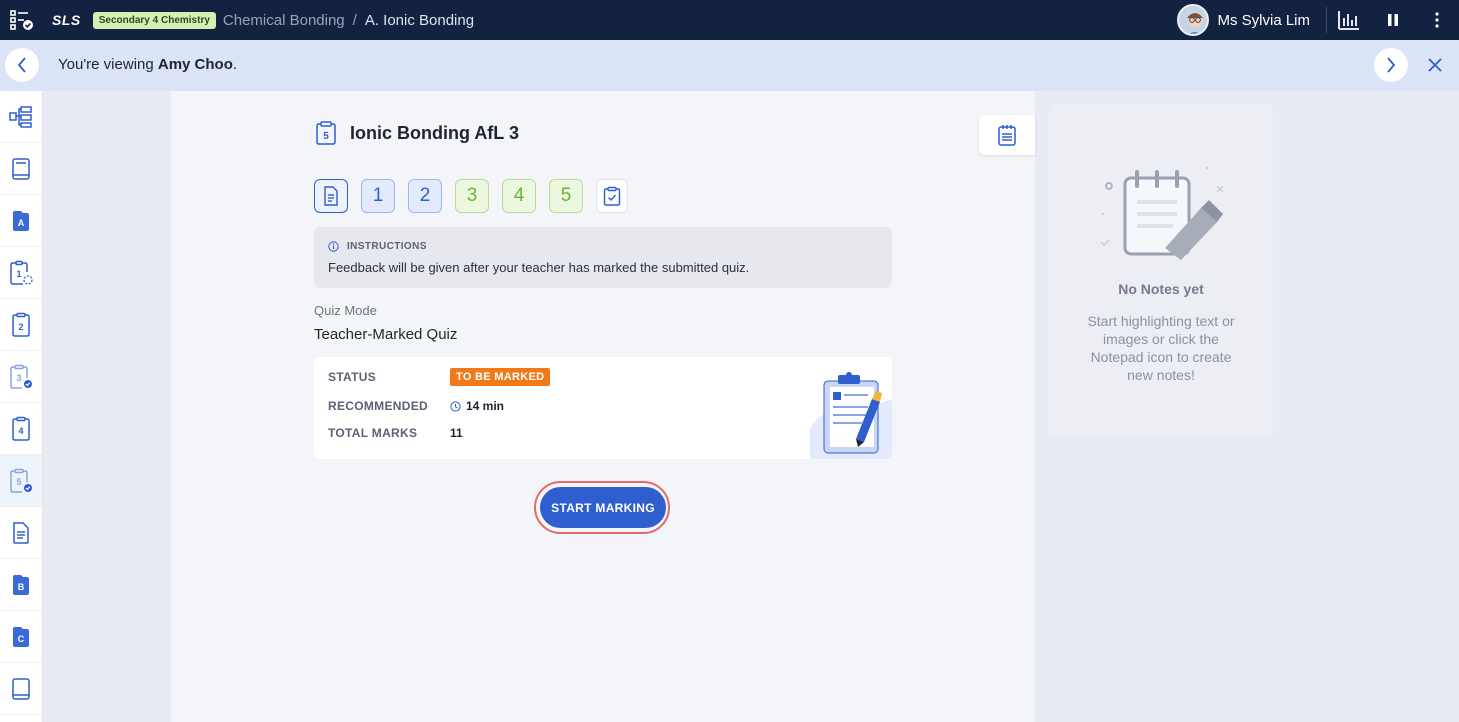 This screenshot has width=1459, height=722. Describe the element at coordinates (455, 406) in the screenshot. I see `clock-icon` at that location.